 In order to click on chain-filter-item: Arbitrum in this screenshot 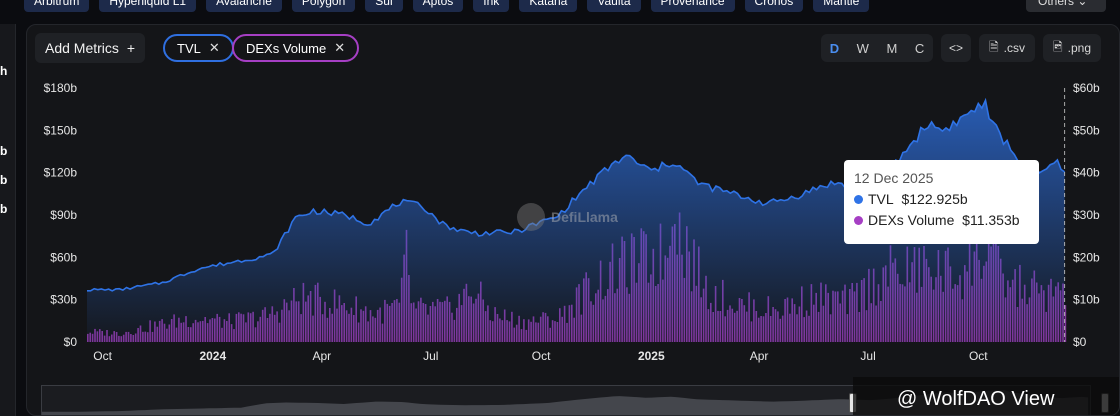, I will do `click(57, 6)`.